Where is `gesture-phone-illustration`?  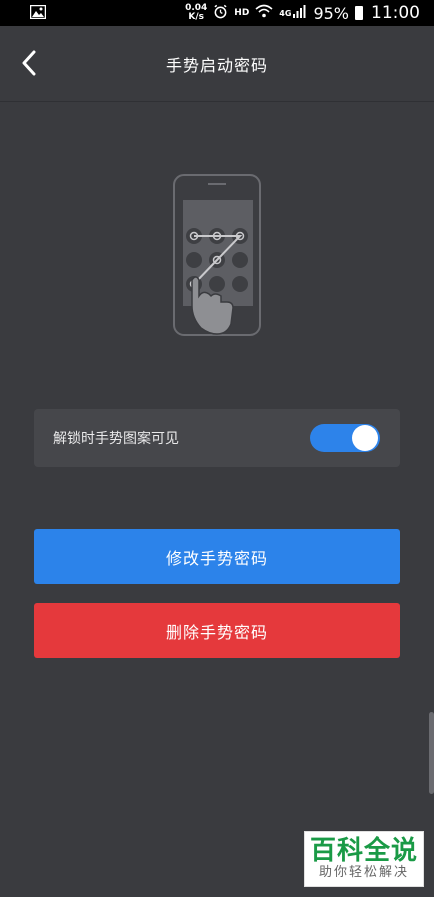
gesture-phone-illustration is located at coordinates (219, 259).